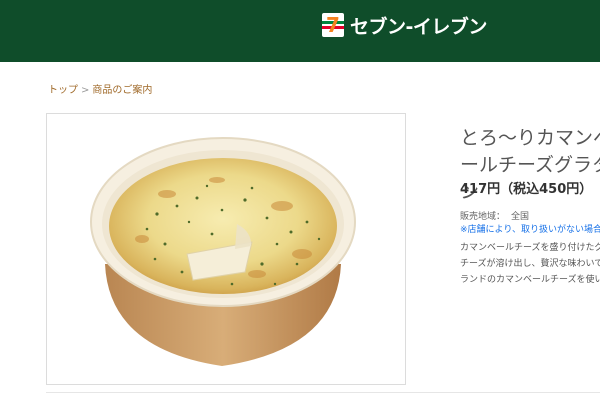 The height and width of the screenshot is (400, 600). Describe the element at coordinates (323, 392) in the screenshot. I see `divider` at that location.